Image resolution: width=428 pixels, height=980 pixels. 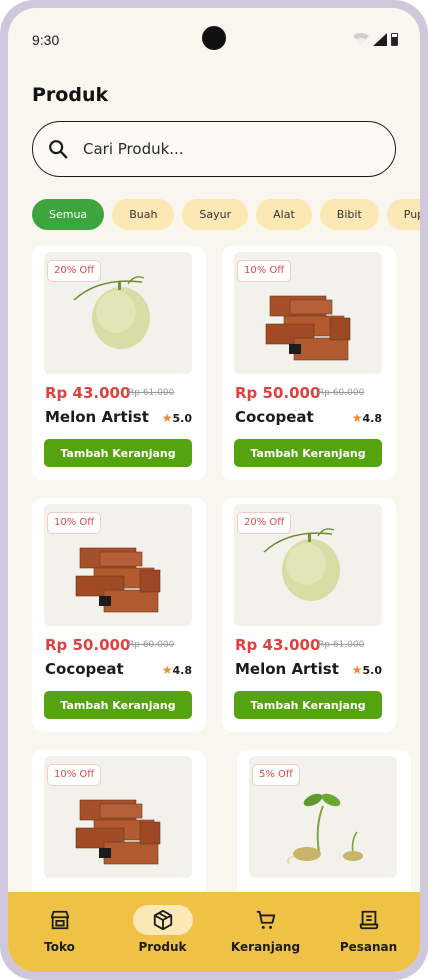 I want to click on search-box, so click(x=214, y=149).